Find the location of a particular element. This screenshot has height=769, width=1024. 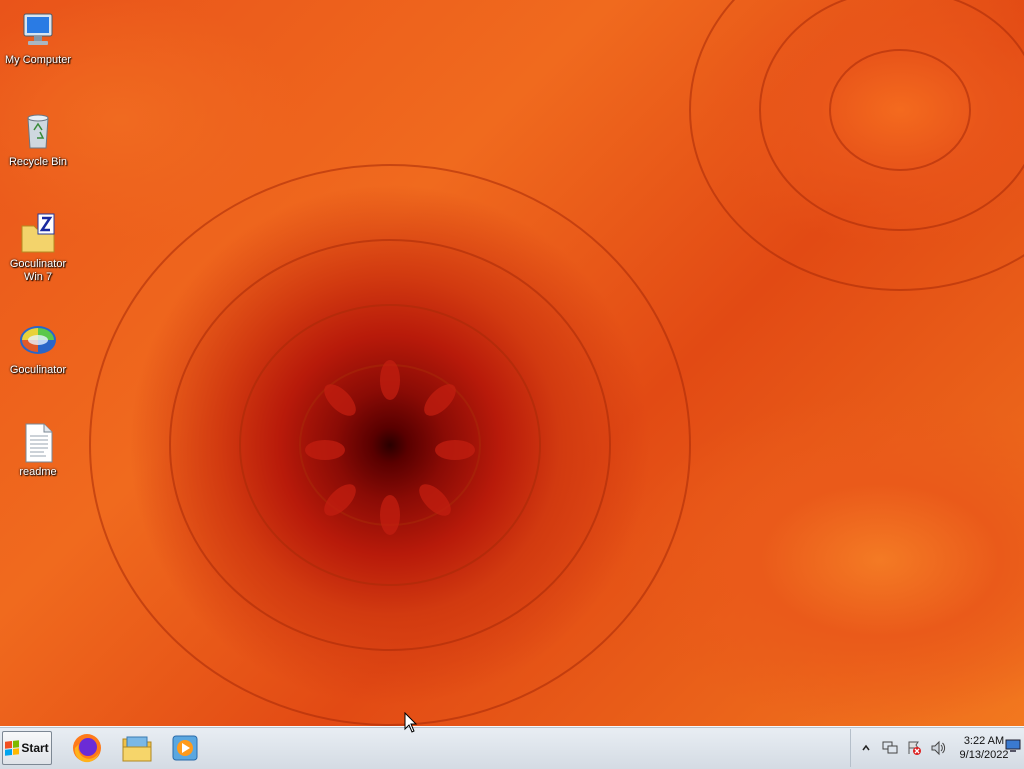

firefox-icon is located at coordinates (87, 748).